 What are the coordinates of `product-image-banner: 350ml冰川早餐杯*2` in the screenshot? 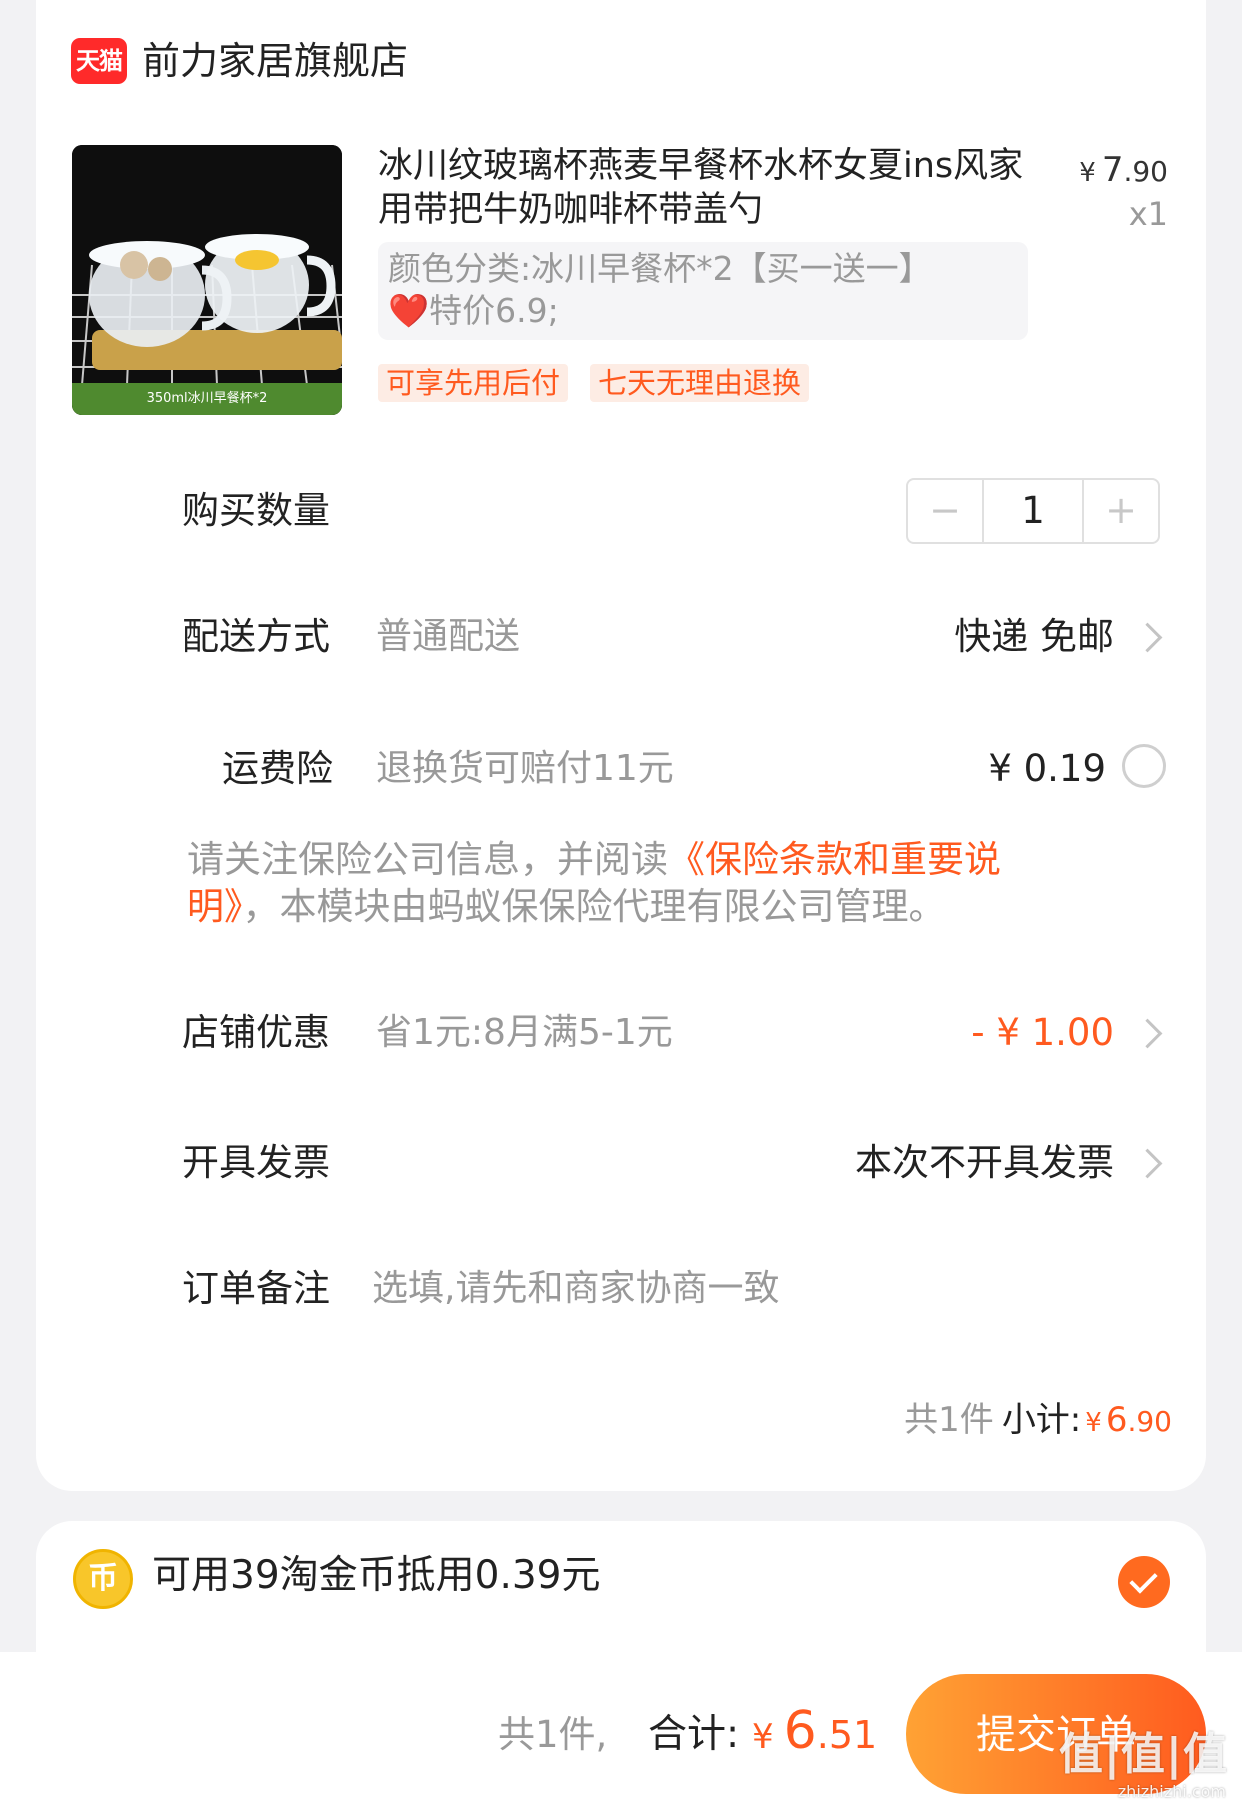 It's located at (207, 399).